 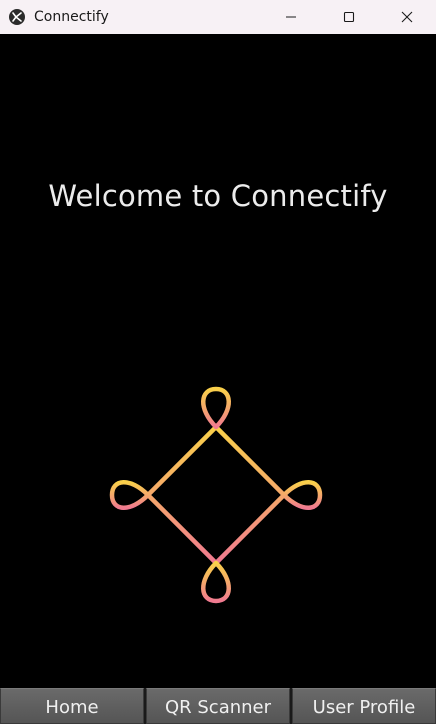 What do you see at coordinates (71, 17) in the screenshot?
I see `window-title: Connectify` at bounding box center [71, 17].